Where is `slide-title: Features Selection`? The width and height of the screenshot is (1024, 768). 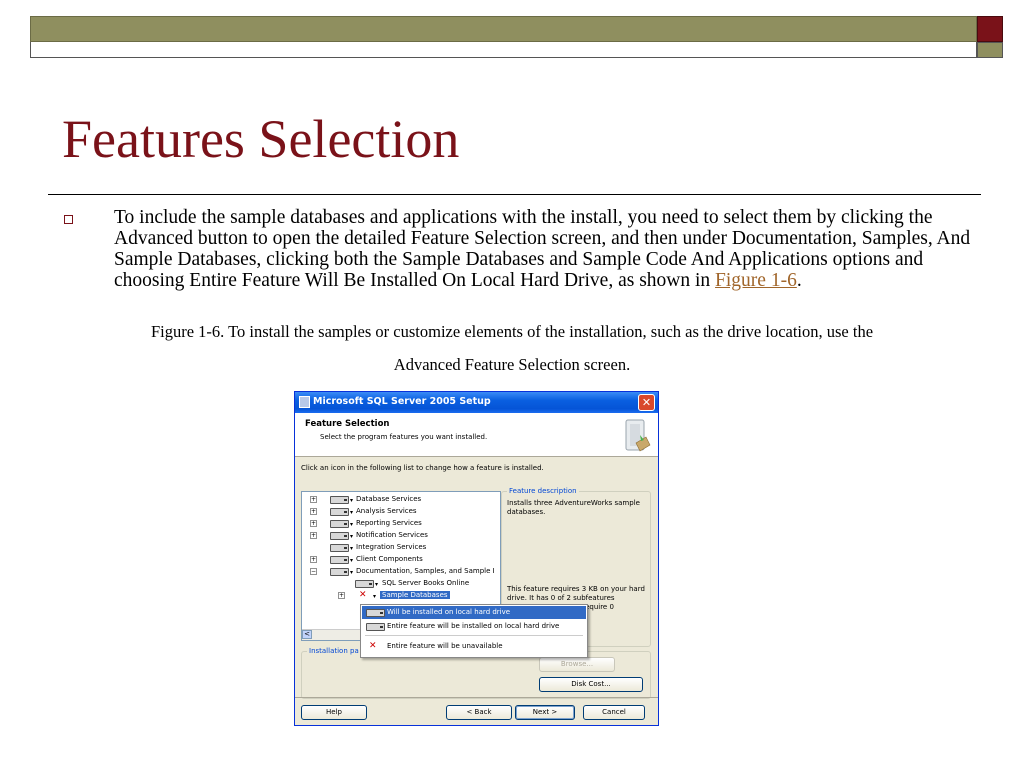 slide-title: Features Selection is located at coordinates (261, 139).